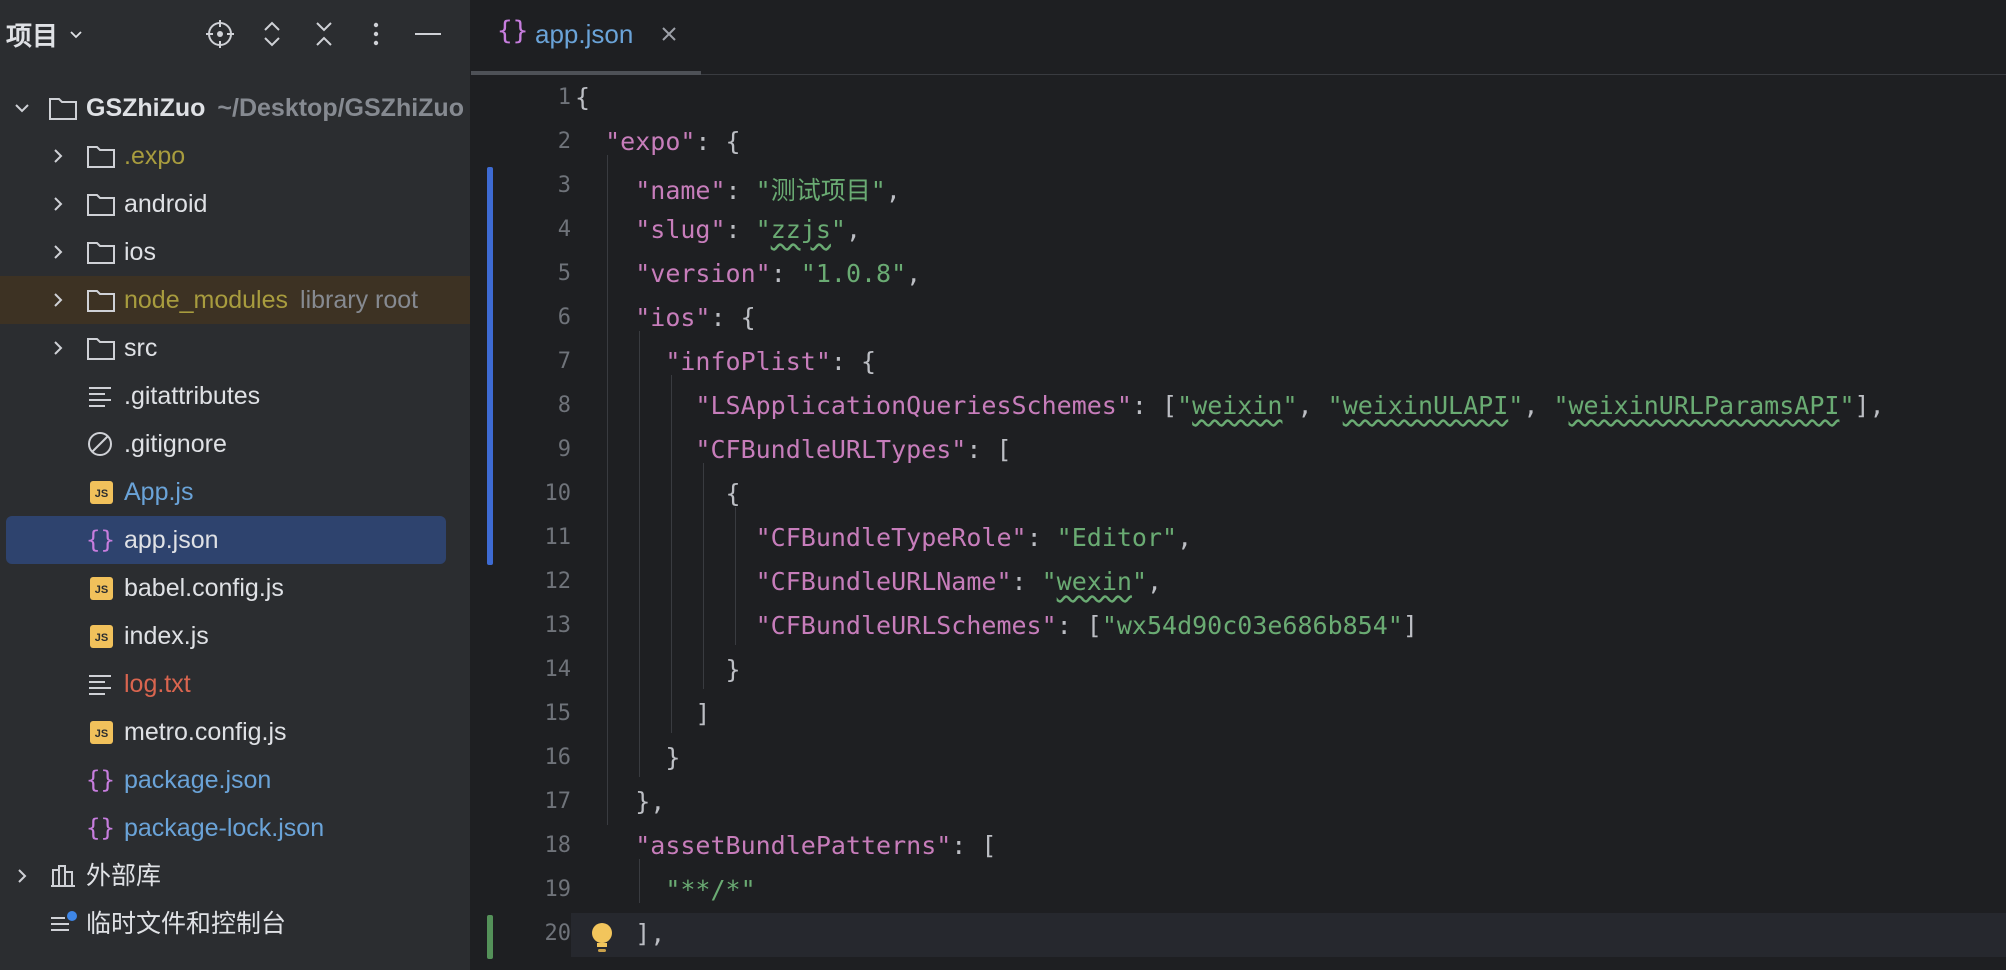  Describe the element at coordinates (564, 405) in the screenshot. I see `line-number: 8` at that location.